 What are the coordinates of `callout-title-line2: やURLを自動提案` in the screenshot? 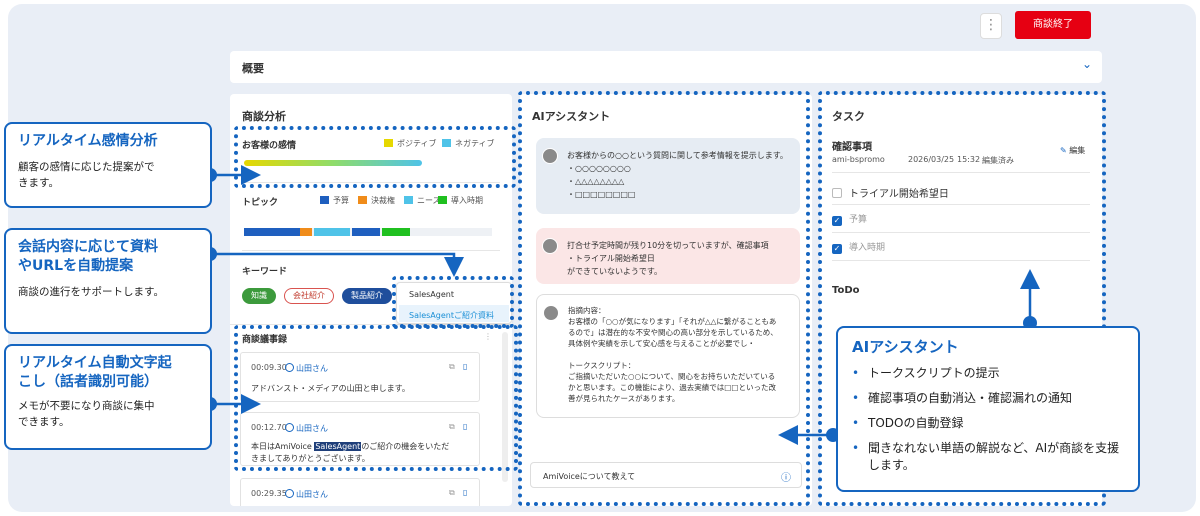 It's located at (76, 266).